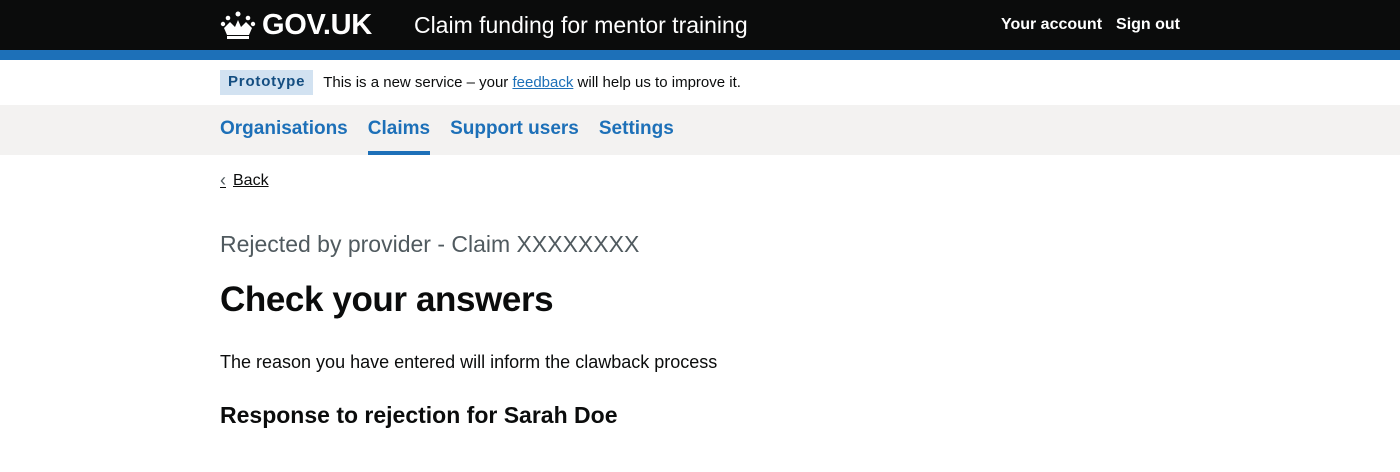  Describe the element at coordinates (267, 82) in the screenshot. I see `phase-tag: Prototype` at that location.